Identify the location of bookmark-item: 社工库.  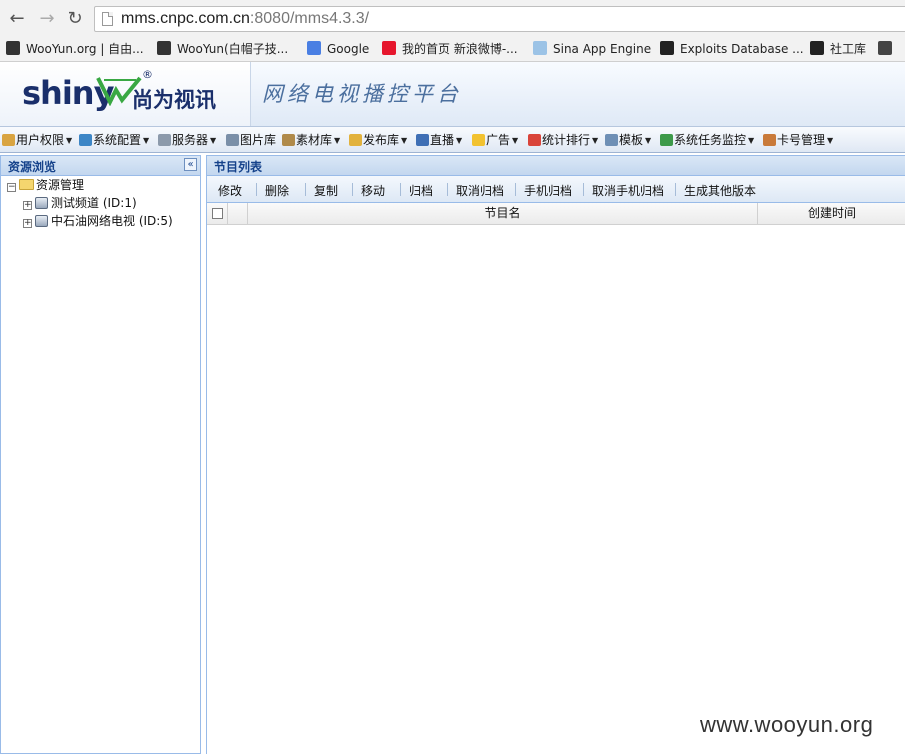
(838, 49).